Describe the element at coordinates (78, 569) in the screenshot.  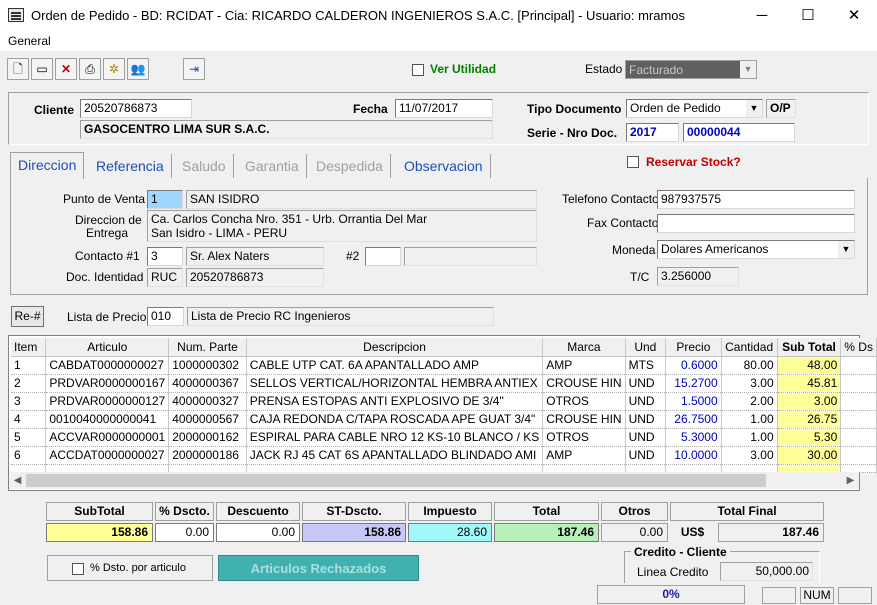
I see `dscto-articulo-checkbox` at that location.